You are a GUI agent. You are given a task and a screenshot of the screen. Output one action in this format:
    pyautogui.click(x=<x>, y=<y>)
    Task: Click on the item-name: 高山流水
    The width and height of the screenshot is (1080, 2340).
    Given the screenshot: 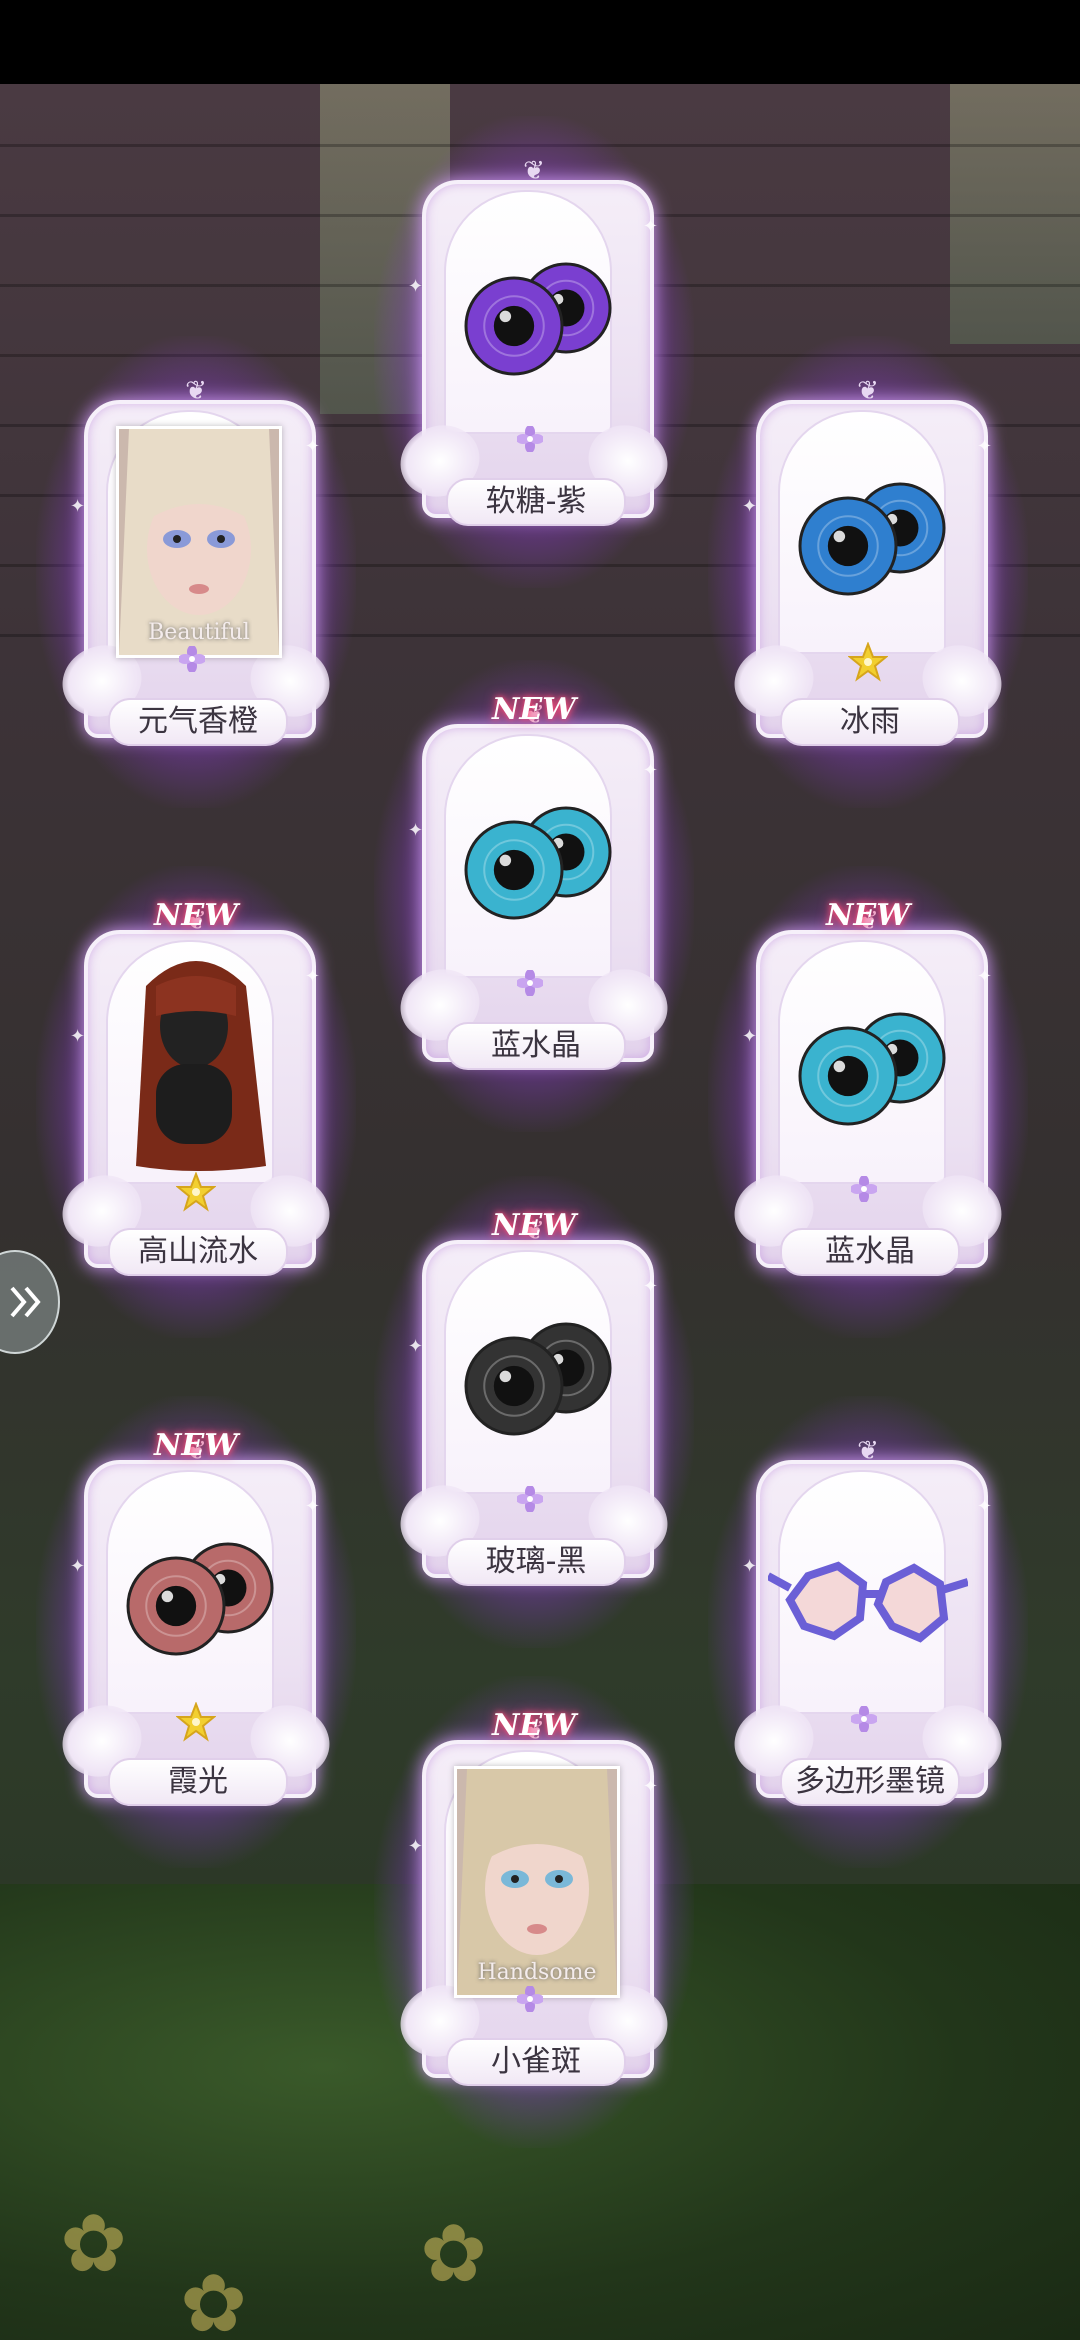 What is the action you would take?
    pyautogui.click(x=198, y=1252)
    